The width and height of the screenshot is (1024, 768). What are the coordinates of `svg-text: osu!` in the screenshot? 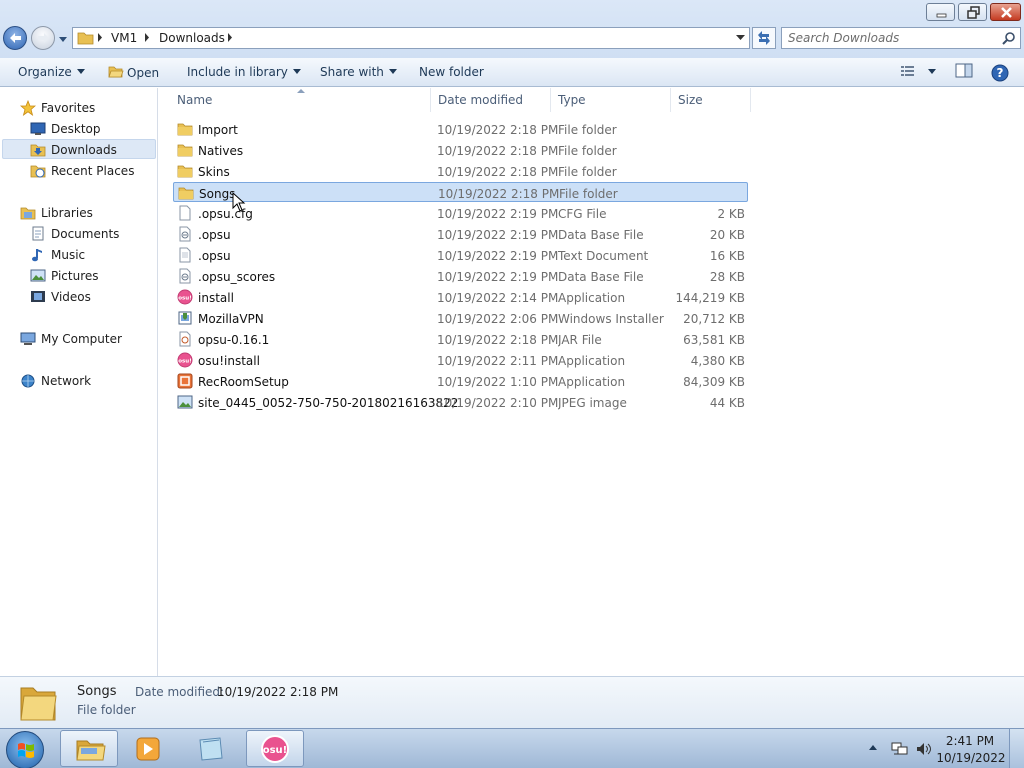 It's located at (184, 362).